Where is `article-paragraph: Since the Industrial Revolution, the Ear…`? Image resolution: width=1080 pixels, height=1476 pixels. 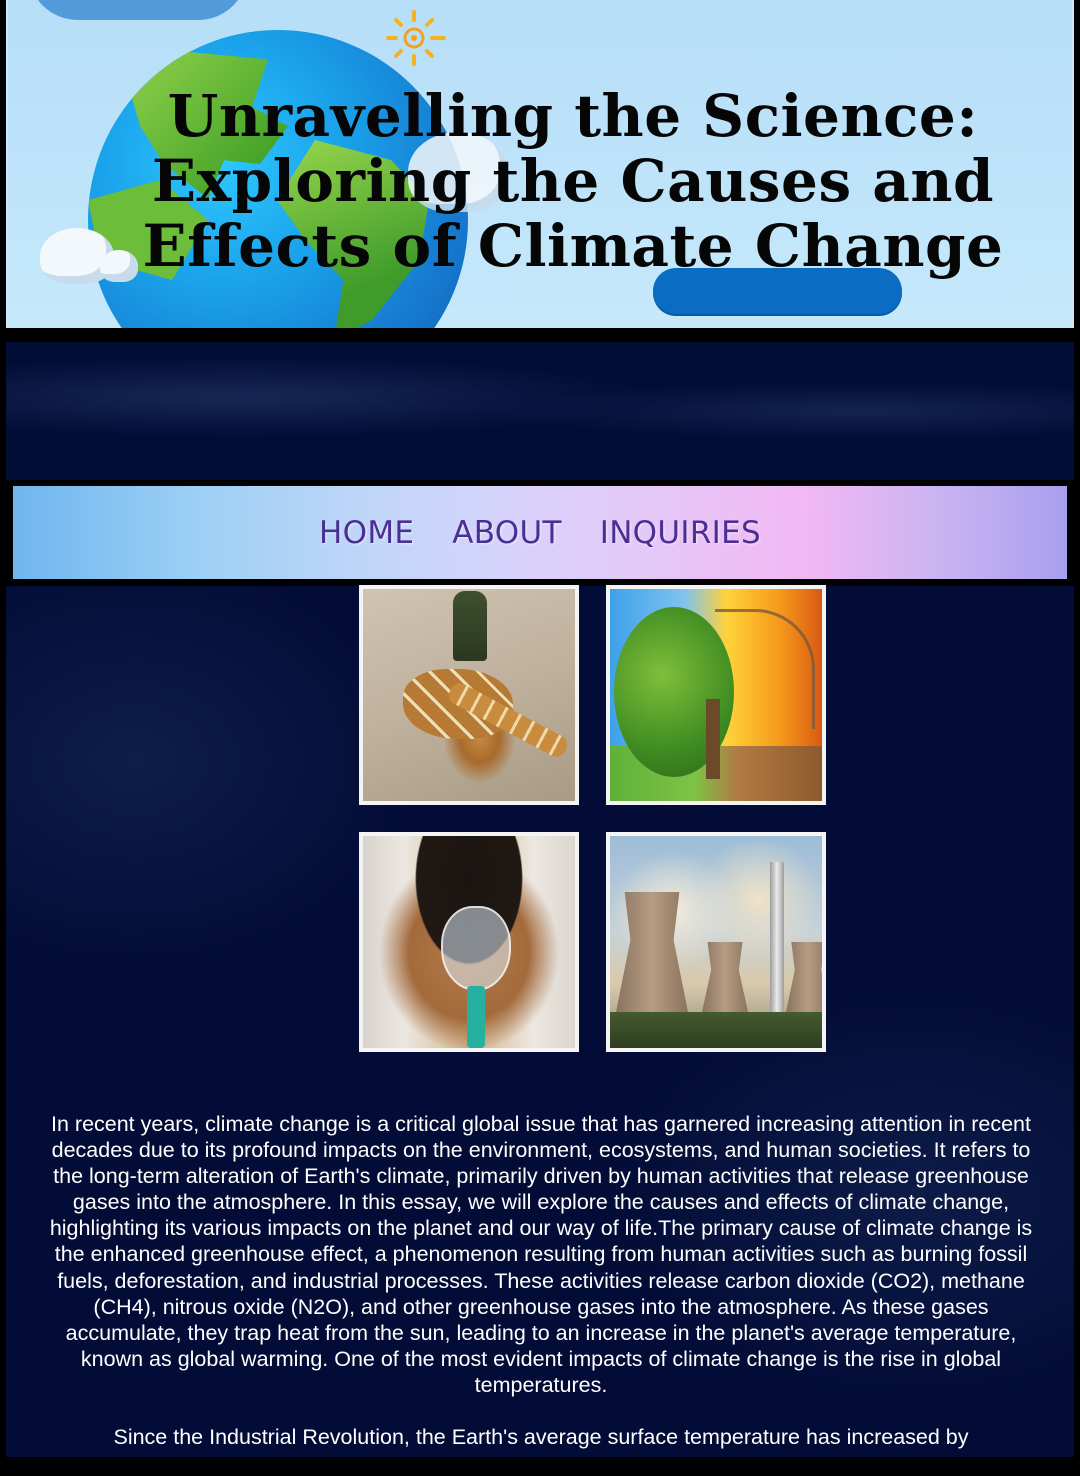 article-paragraph: Since the Industrial Revolution, the Ear… is located at coordinates (541, 1437).